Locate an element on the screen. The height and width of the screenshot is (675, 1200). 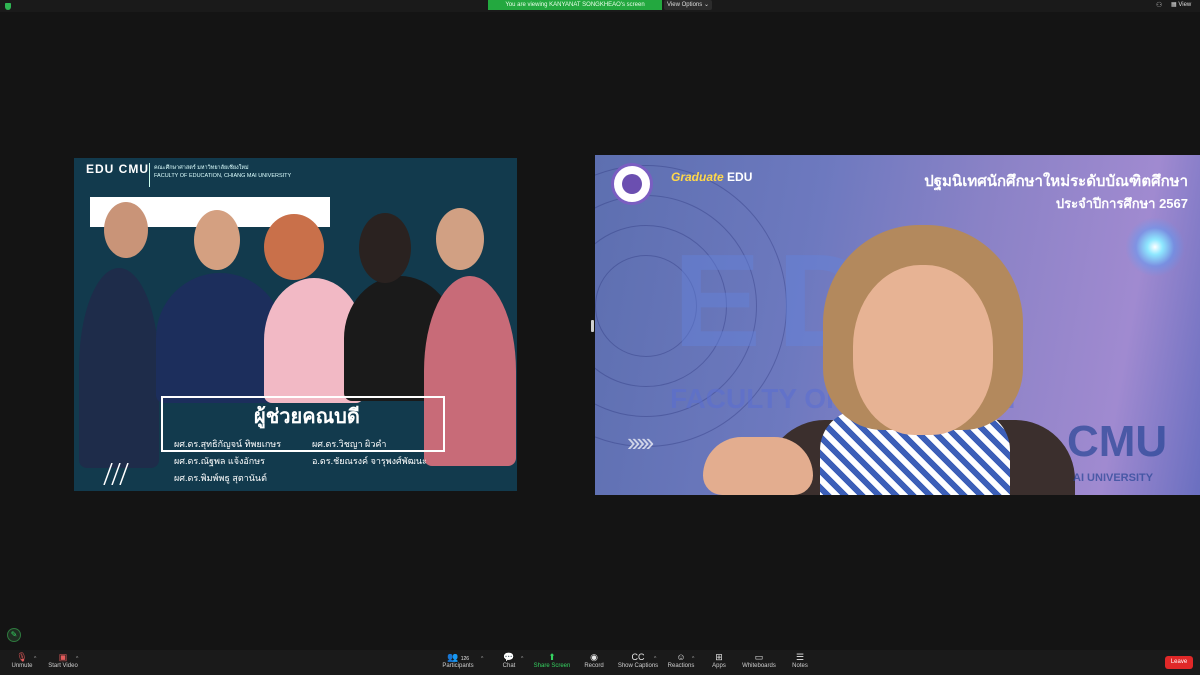
leave-button: Leave is located at coordinates (1179, 662).